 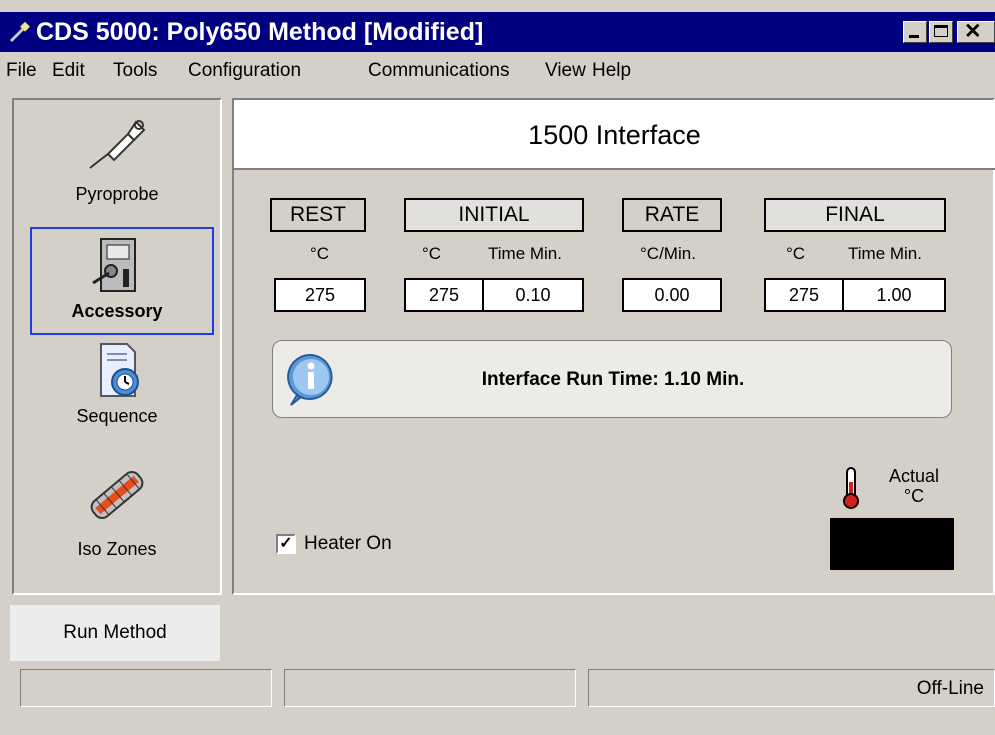 I want to click on sidebar-item-accessory: Accessory, so click(x=117, y=278).